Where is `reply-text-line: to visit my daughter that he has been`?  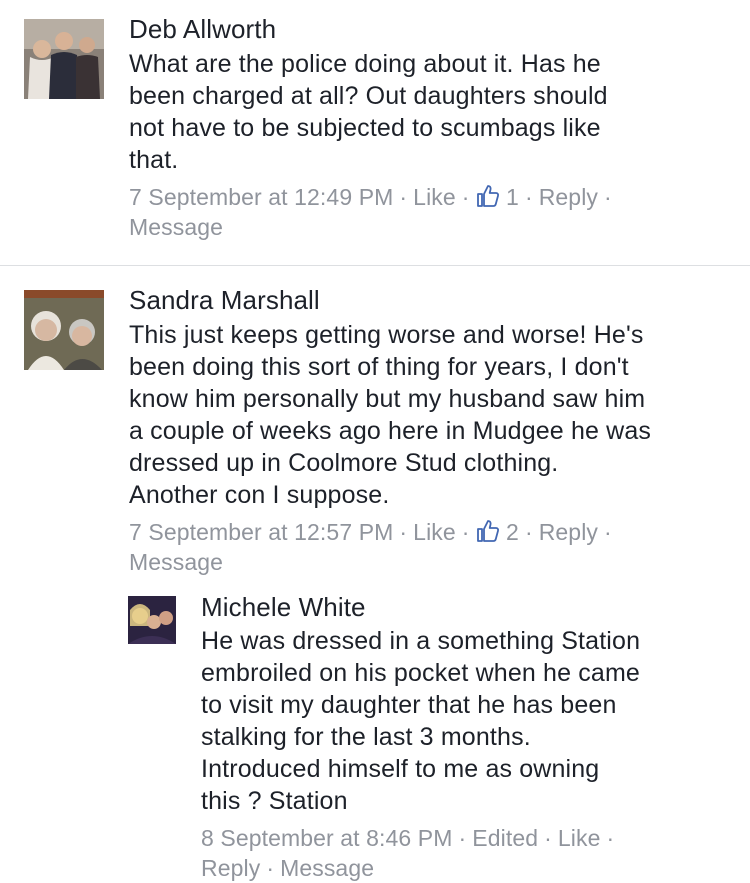
reply-text-line: to visit my daughter that he has been is located at coordinates (409, 705).